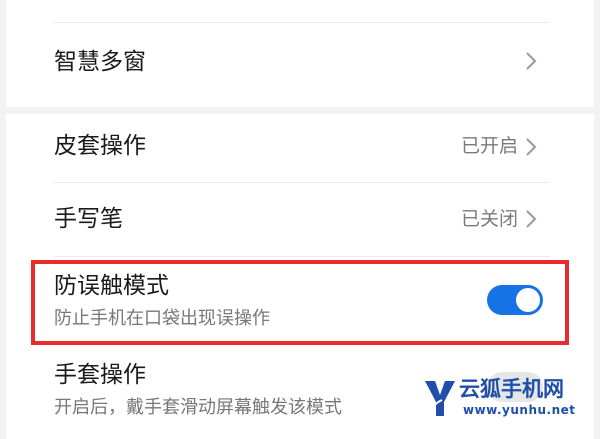  I want to click on cover-operation-status: 已开启, so click(489, 146).